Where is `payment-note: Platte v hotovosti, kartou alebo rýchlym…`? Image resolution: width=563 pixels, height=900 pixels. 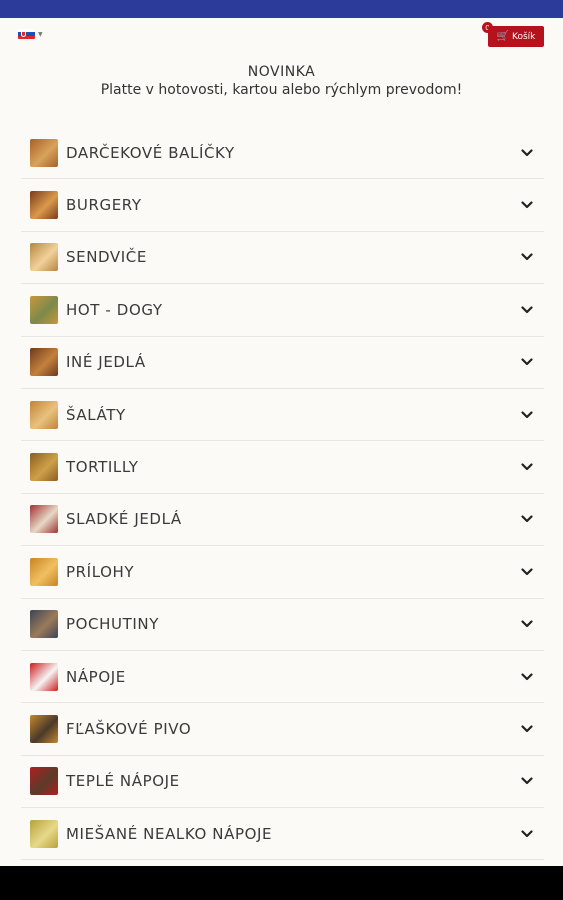
payment-note: Platte v hotovosti, kartou alebo rýchlym… is located at coordinates (281, 90).